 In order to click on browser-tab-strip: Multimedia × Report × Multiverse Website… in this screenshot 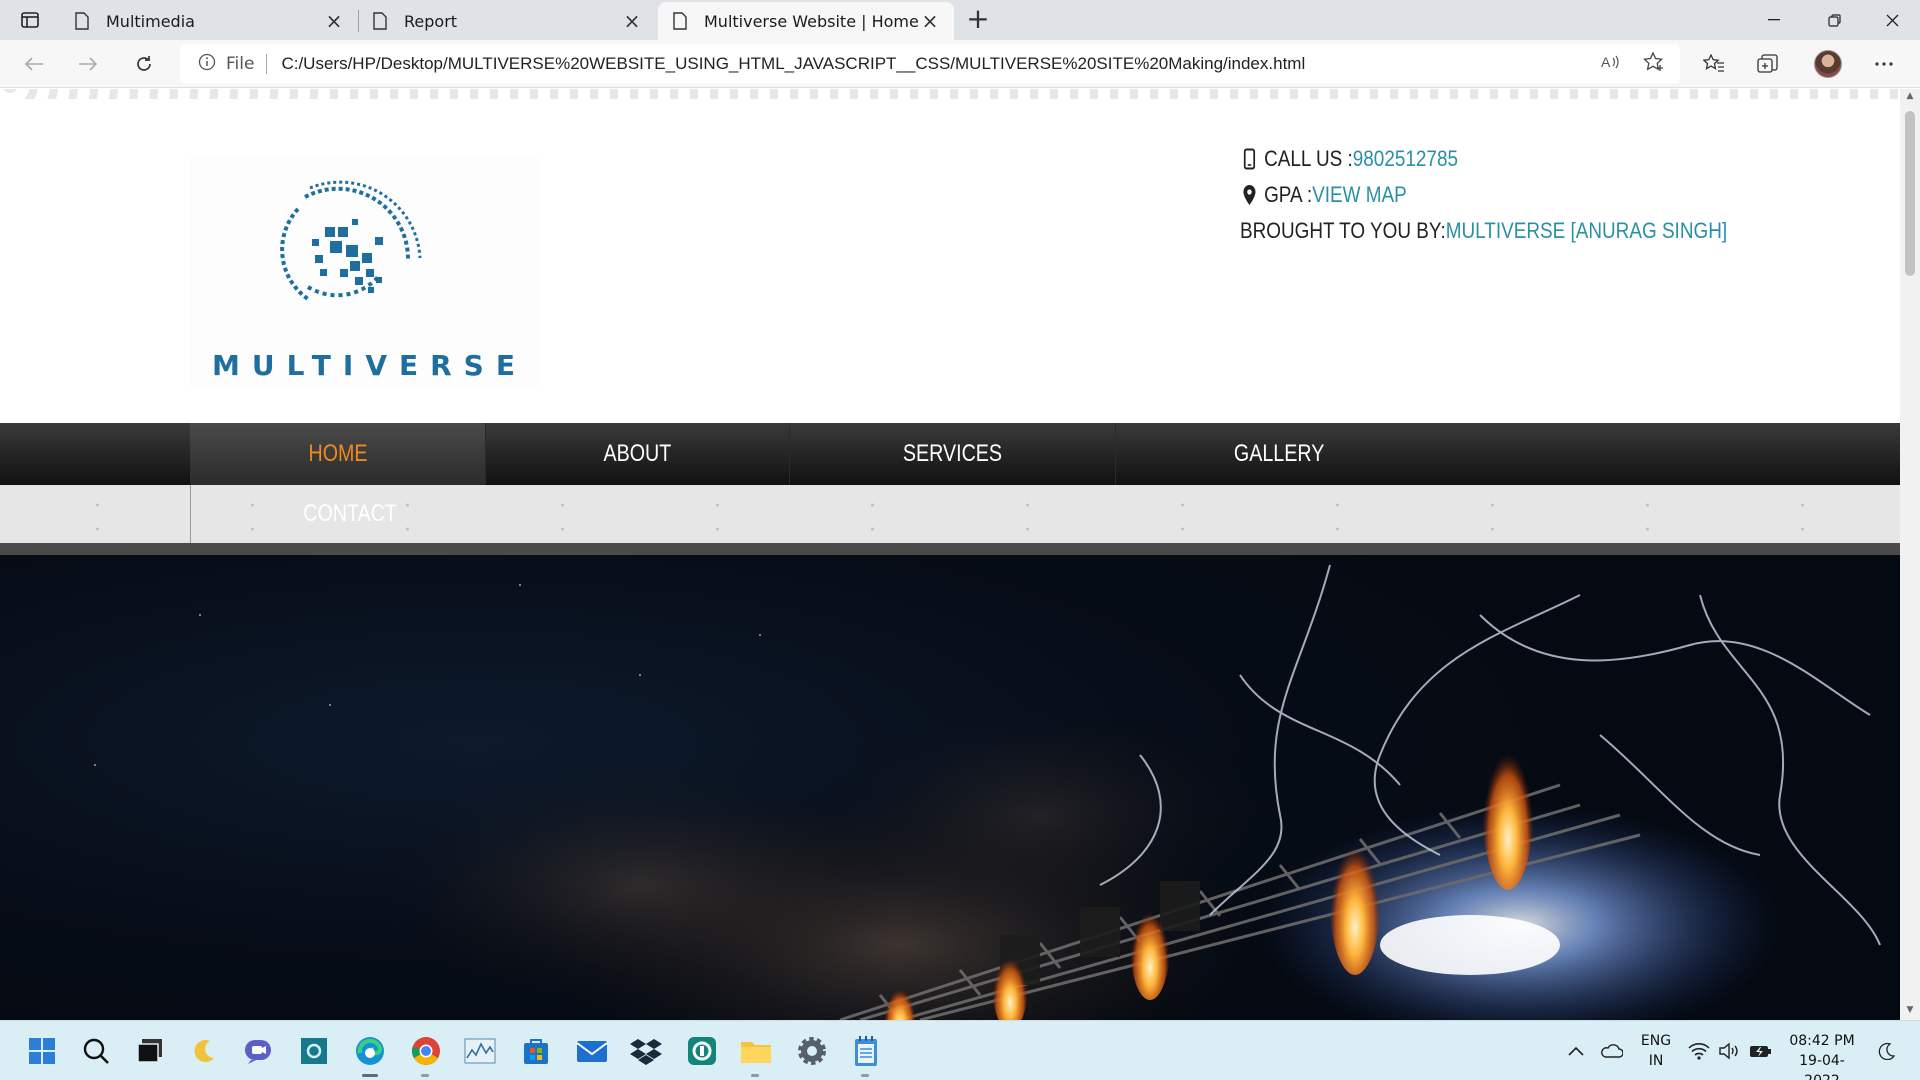, I will do `click(960, 20)`.